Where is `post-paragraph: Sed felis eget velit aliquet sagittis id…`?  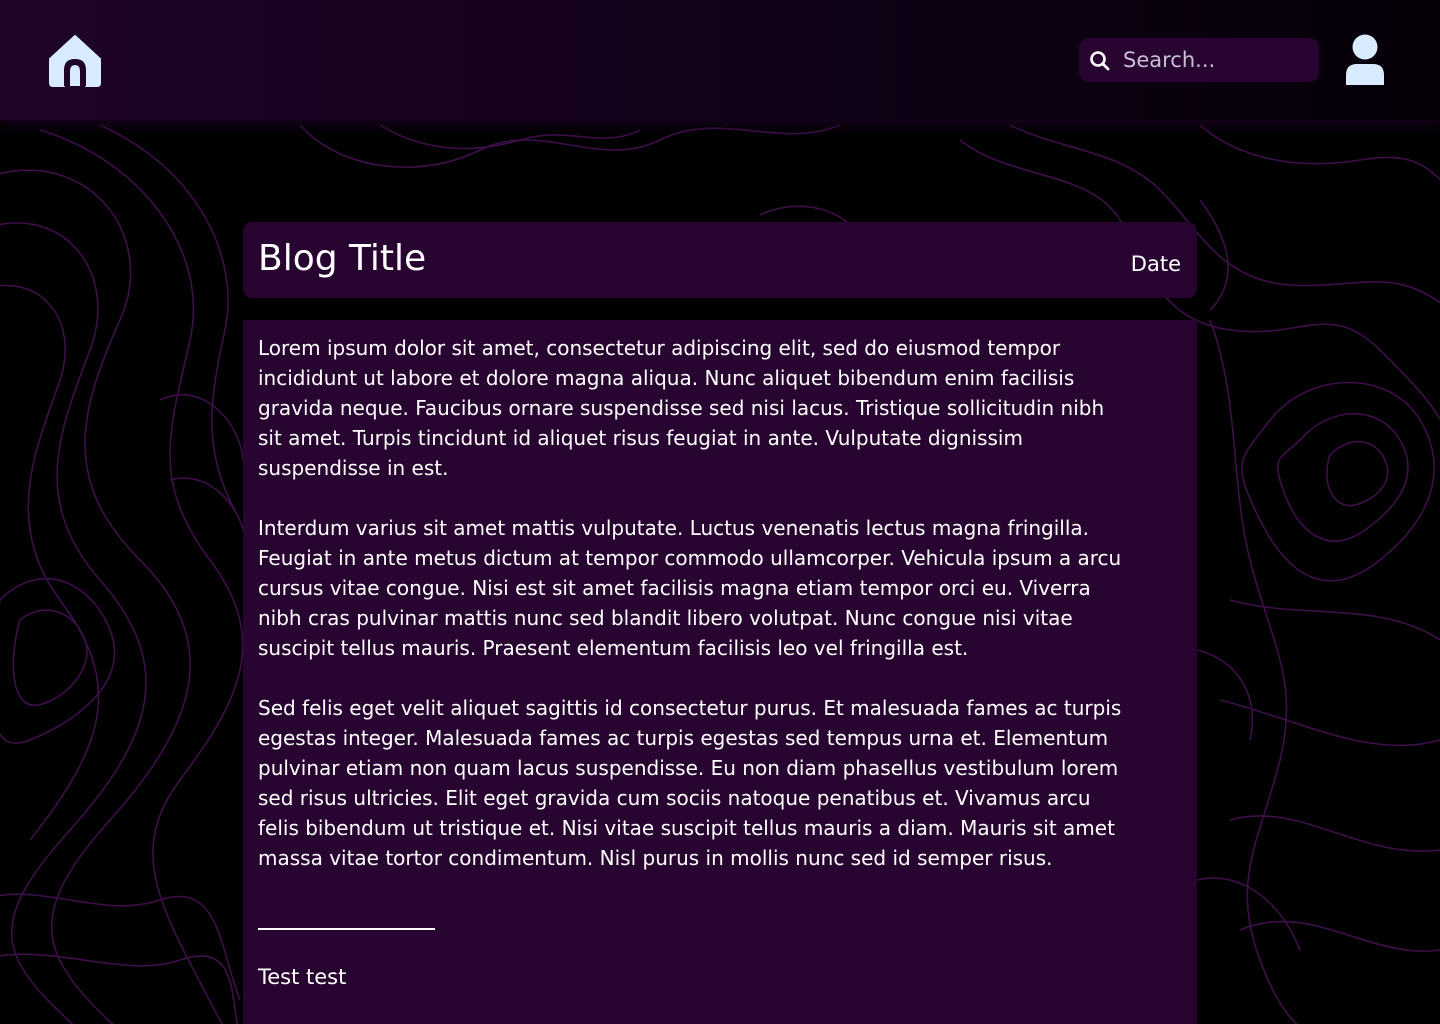
post-paragraph: Sed felis eget velit aliquet sagittis id… is located at coordinates (690, 783).